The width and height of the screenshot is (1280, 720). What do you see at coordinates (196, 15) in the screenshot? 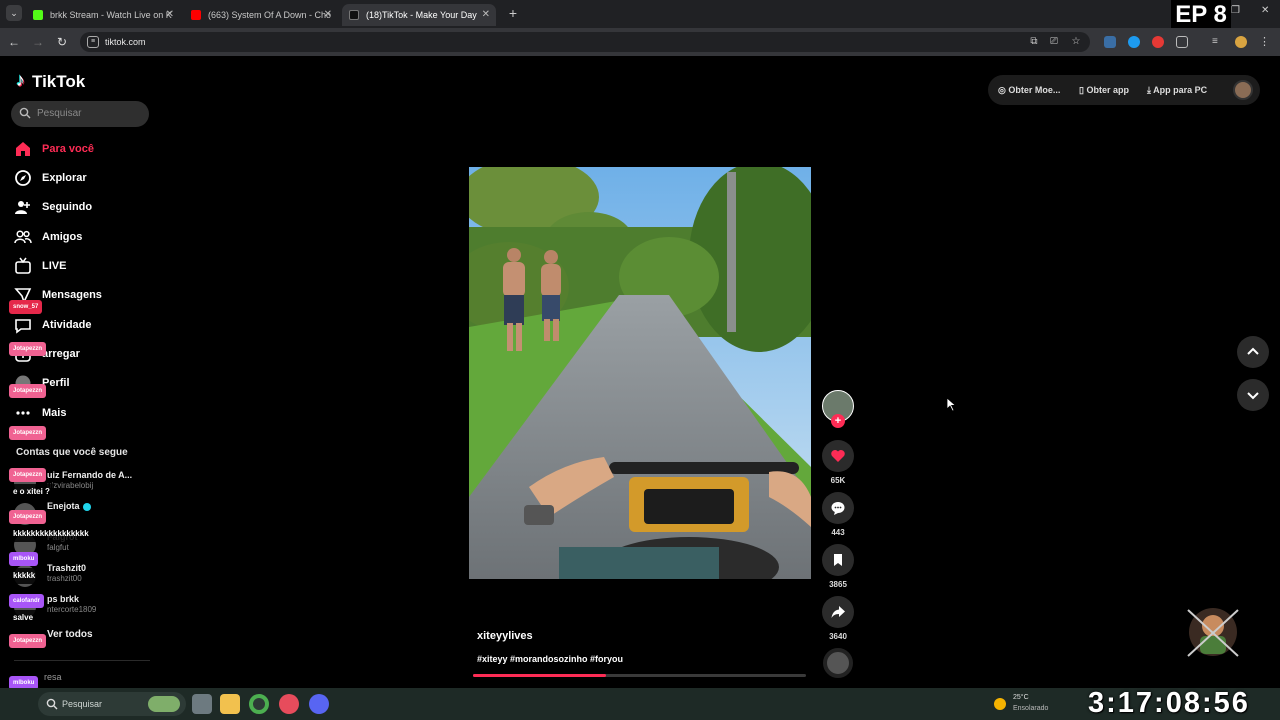
I see `youtube-favicon-icon` at bounding box center [196, 15].